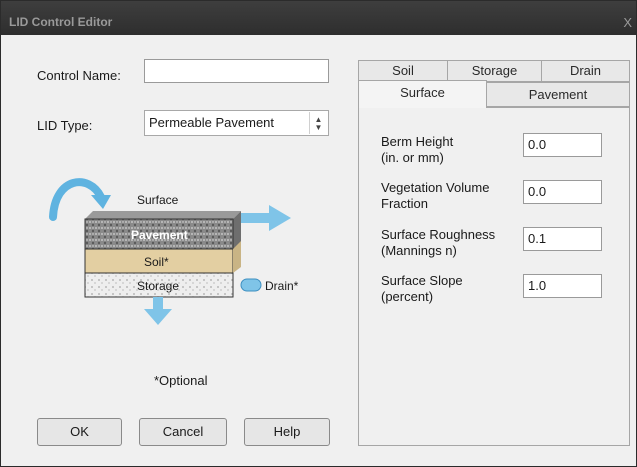 The image size is (637, 467). What do you see at coordinates (422, 94) in the screenshot?
I see `tab-surface: Surface` at bounding box center [422, 94].